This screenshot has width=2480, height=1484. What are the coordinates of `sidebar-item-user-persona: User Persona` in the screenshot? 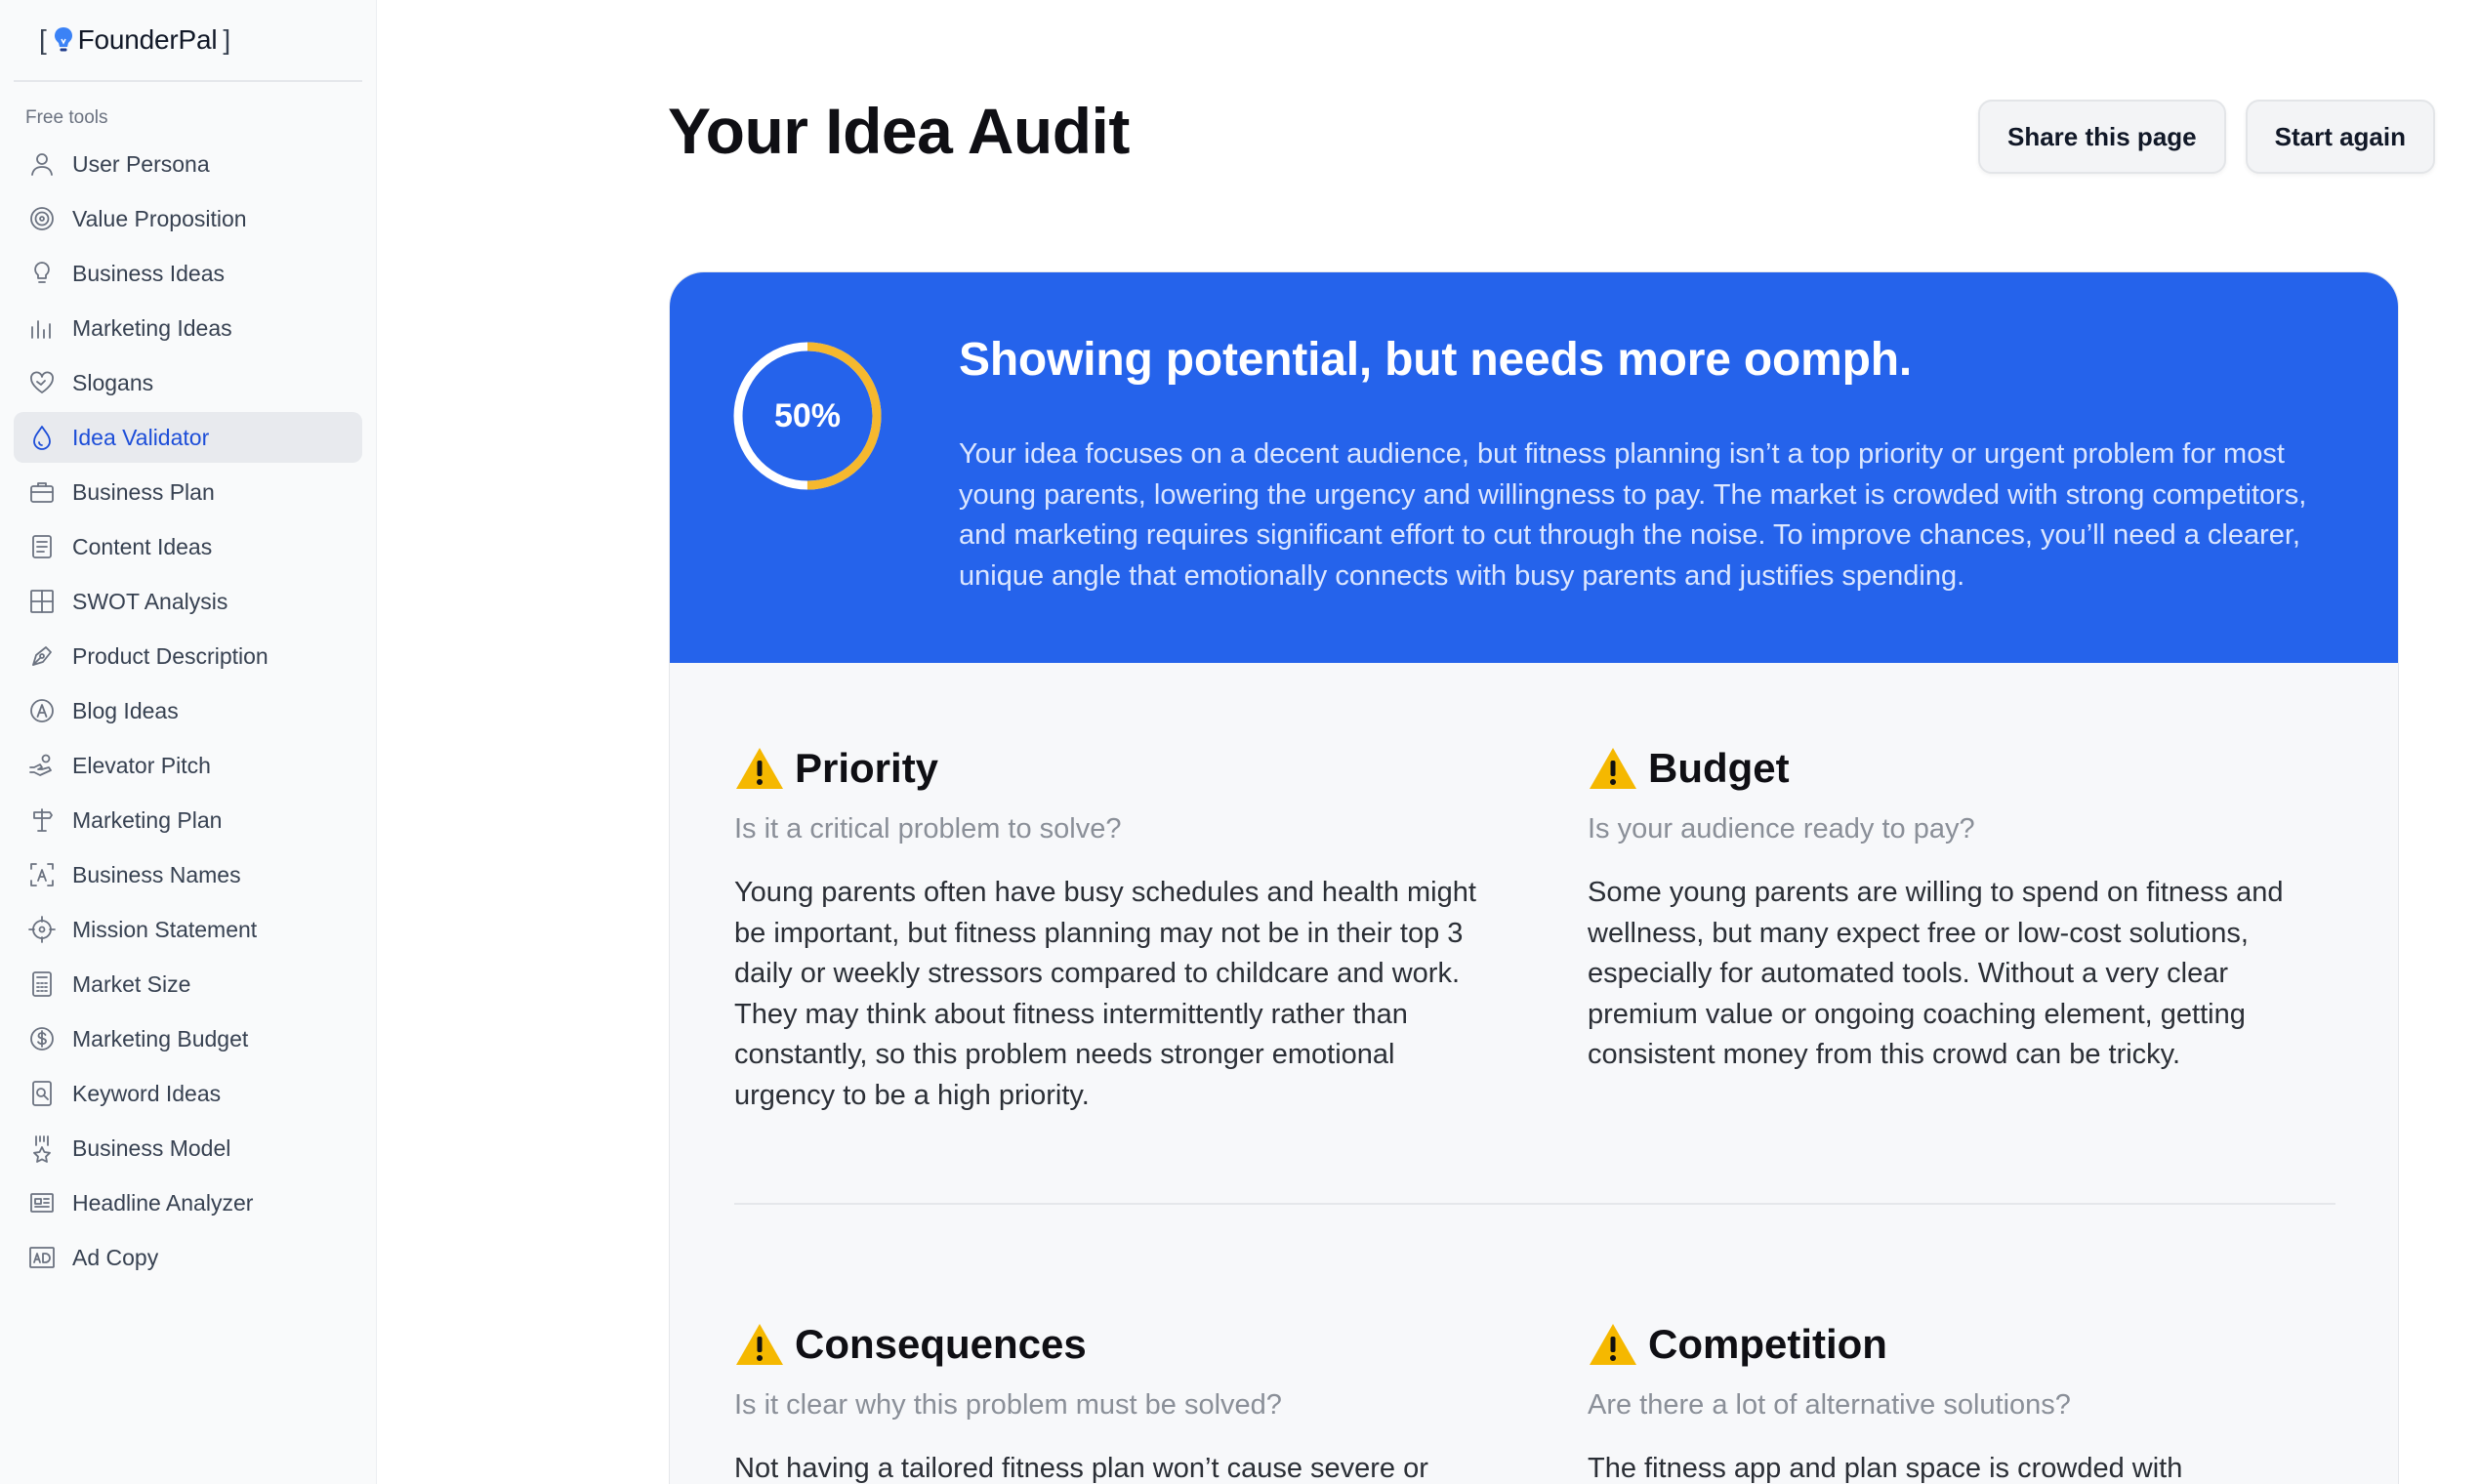 It's located at (188, 164).